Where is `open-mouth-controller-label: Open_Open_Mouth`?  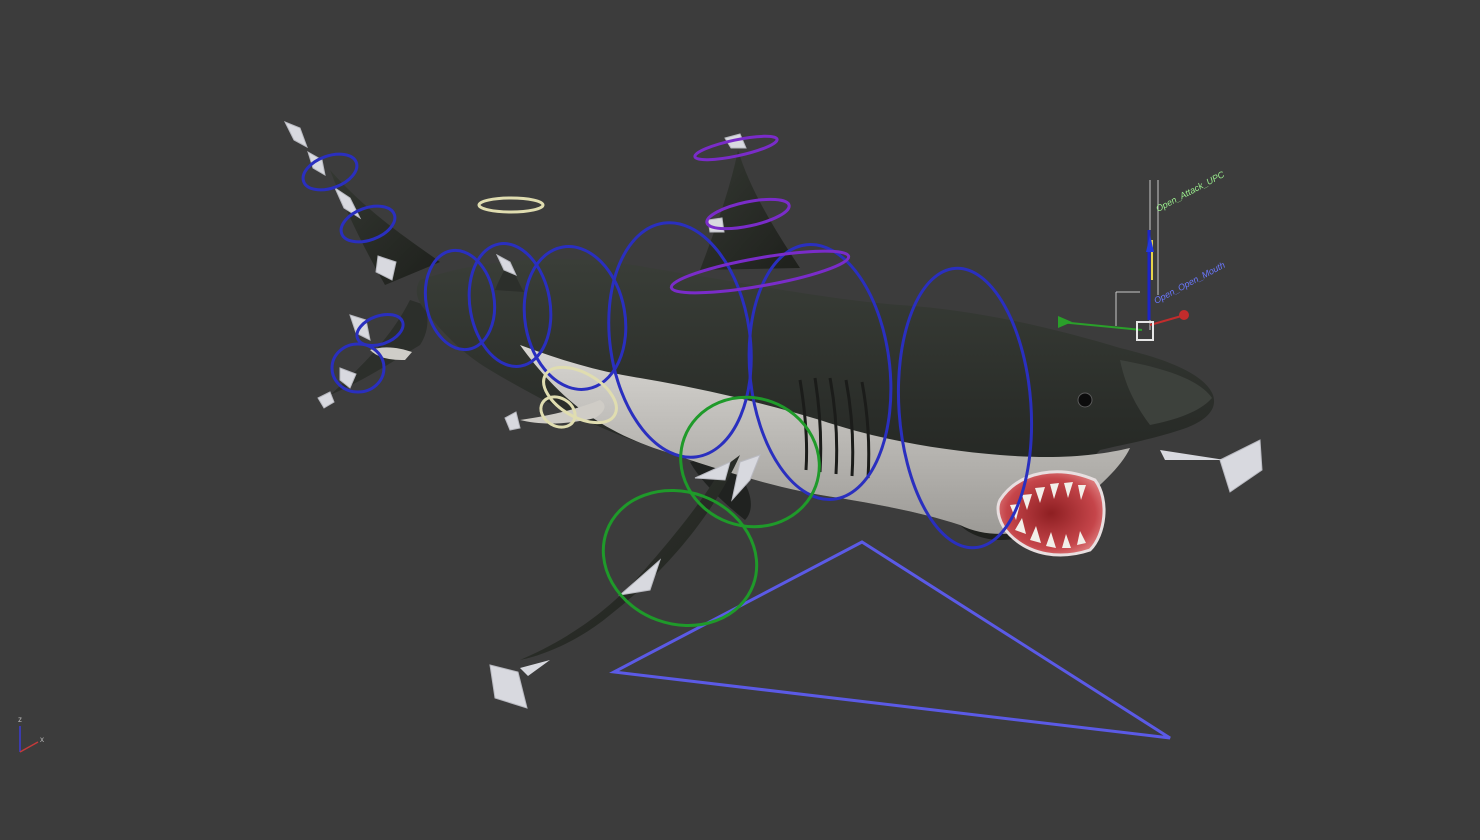
open-mouth-controller-label: Open_Open_Mouth is located at coordinates (1189, 283).